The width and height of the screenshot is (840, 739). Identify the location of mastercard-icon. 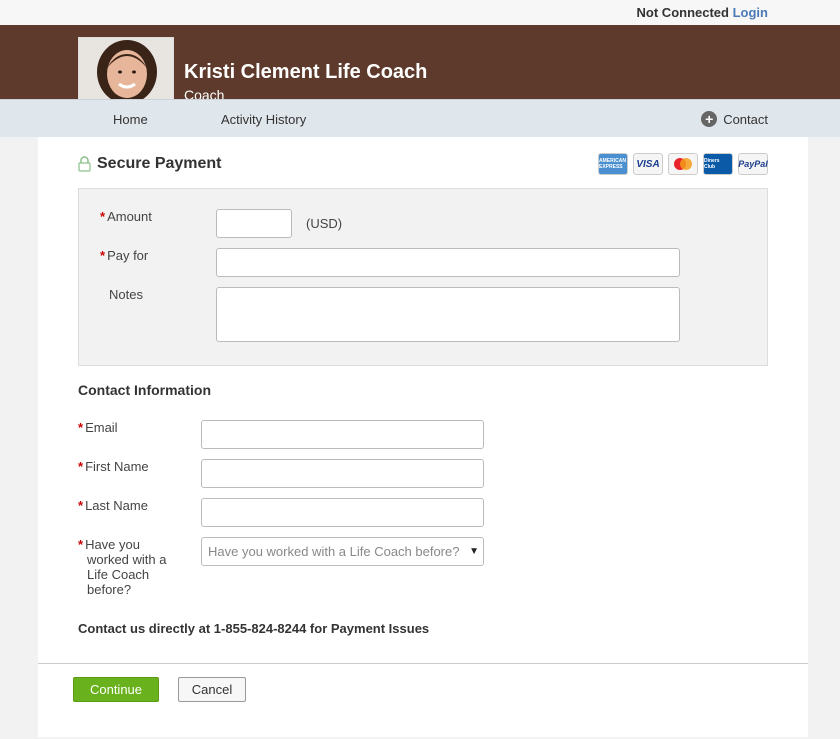
(683, 164).